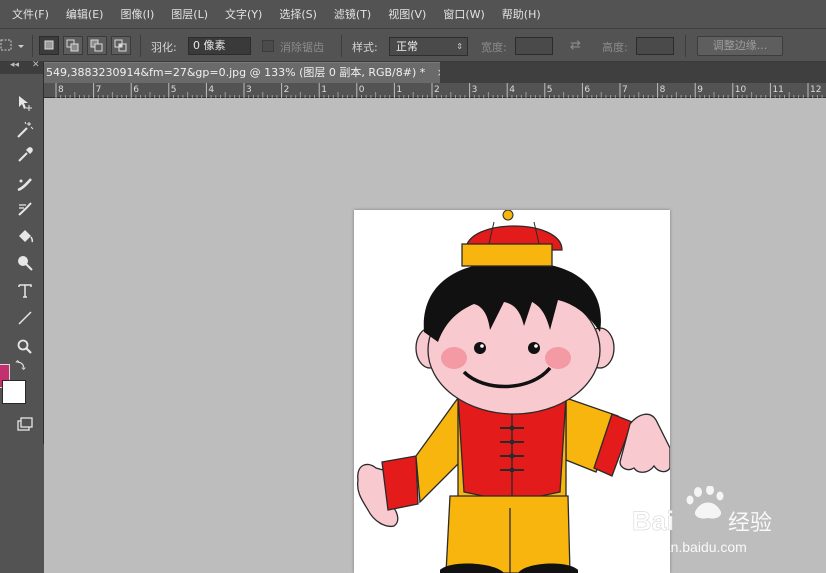 Image resolution: width=826 pixels, height=573 pixels. Describe the element at coordinates (777, 90) in the screenshot. I see `ruler-label: 11` at that location.